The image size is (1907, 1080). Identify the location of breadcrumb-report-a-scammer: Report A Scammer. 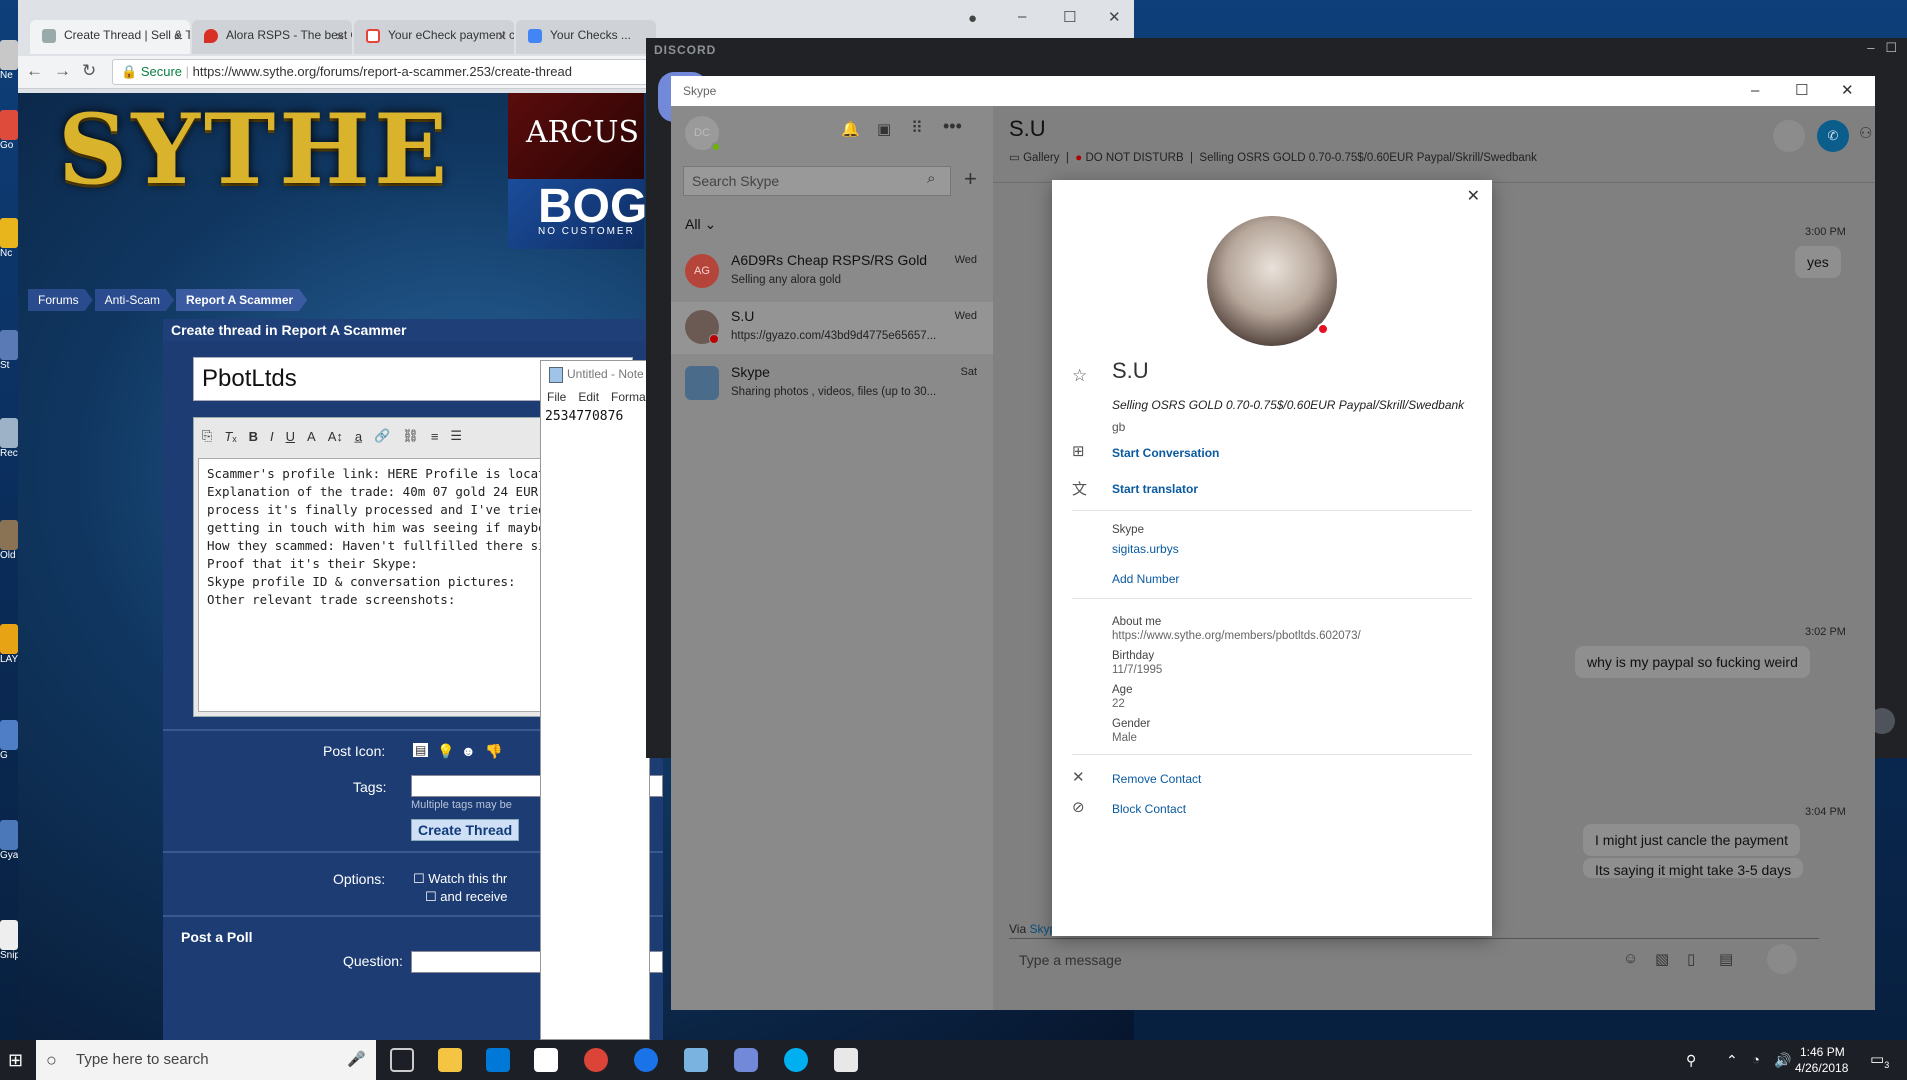
(241, 300).